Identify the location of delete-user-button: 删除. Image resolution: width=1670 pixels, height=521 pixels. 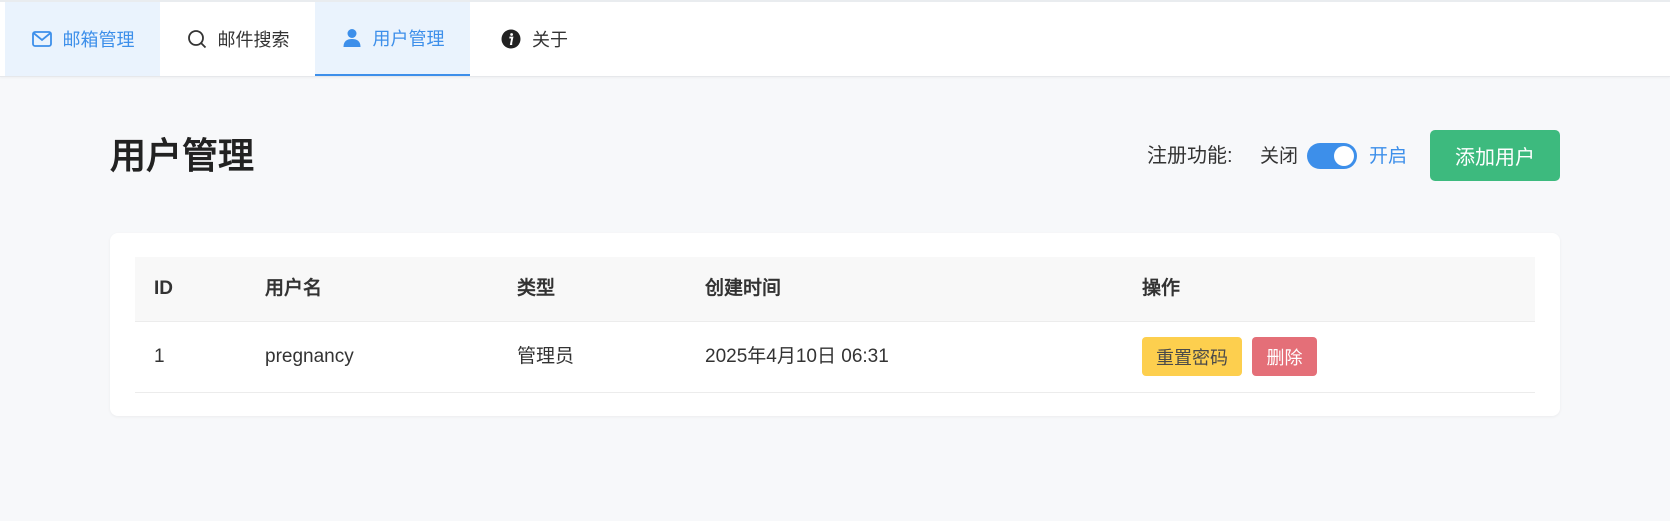
(1284, 356).